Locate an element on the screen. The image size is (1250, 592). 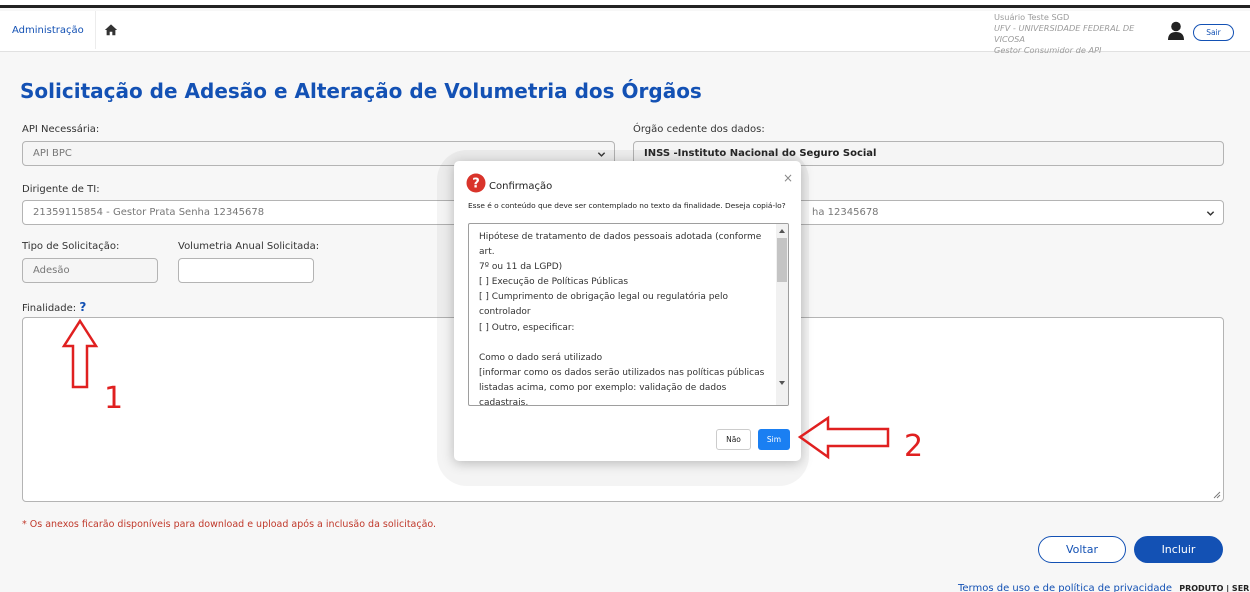
incluir-label: Incluir is located at coordinates (1178, 549).